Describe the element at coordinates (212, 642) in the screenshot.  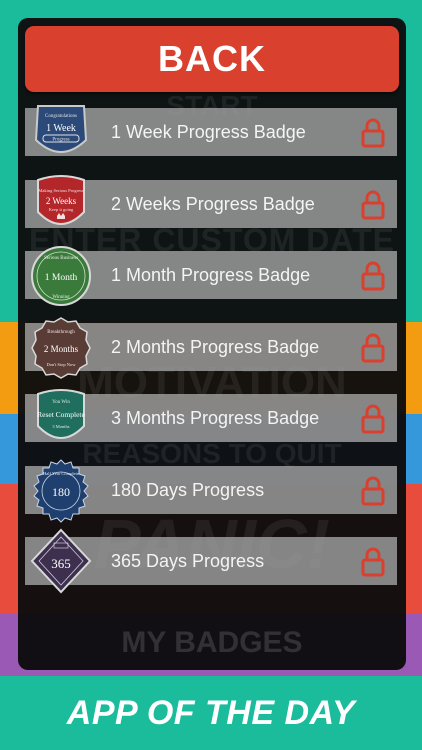
I see `ghost-my-badges-label: MY BADGES` at that location.